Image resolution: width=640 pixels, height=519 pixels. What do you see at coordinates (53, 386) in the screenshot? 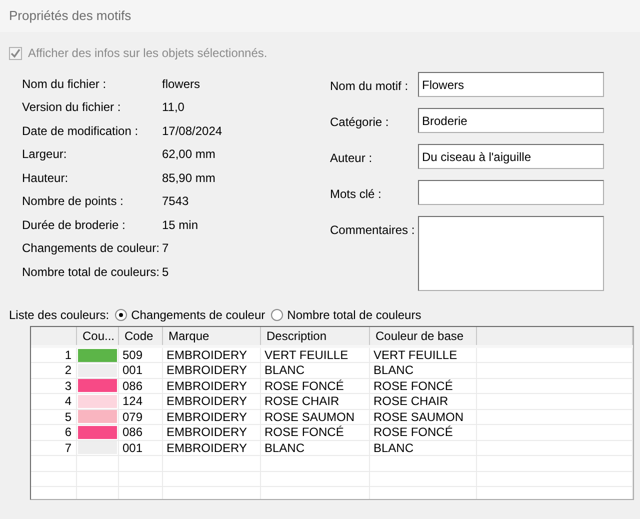
I see `row-number: 3` at bounding box center [53, 386].